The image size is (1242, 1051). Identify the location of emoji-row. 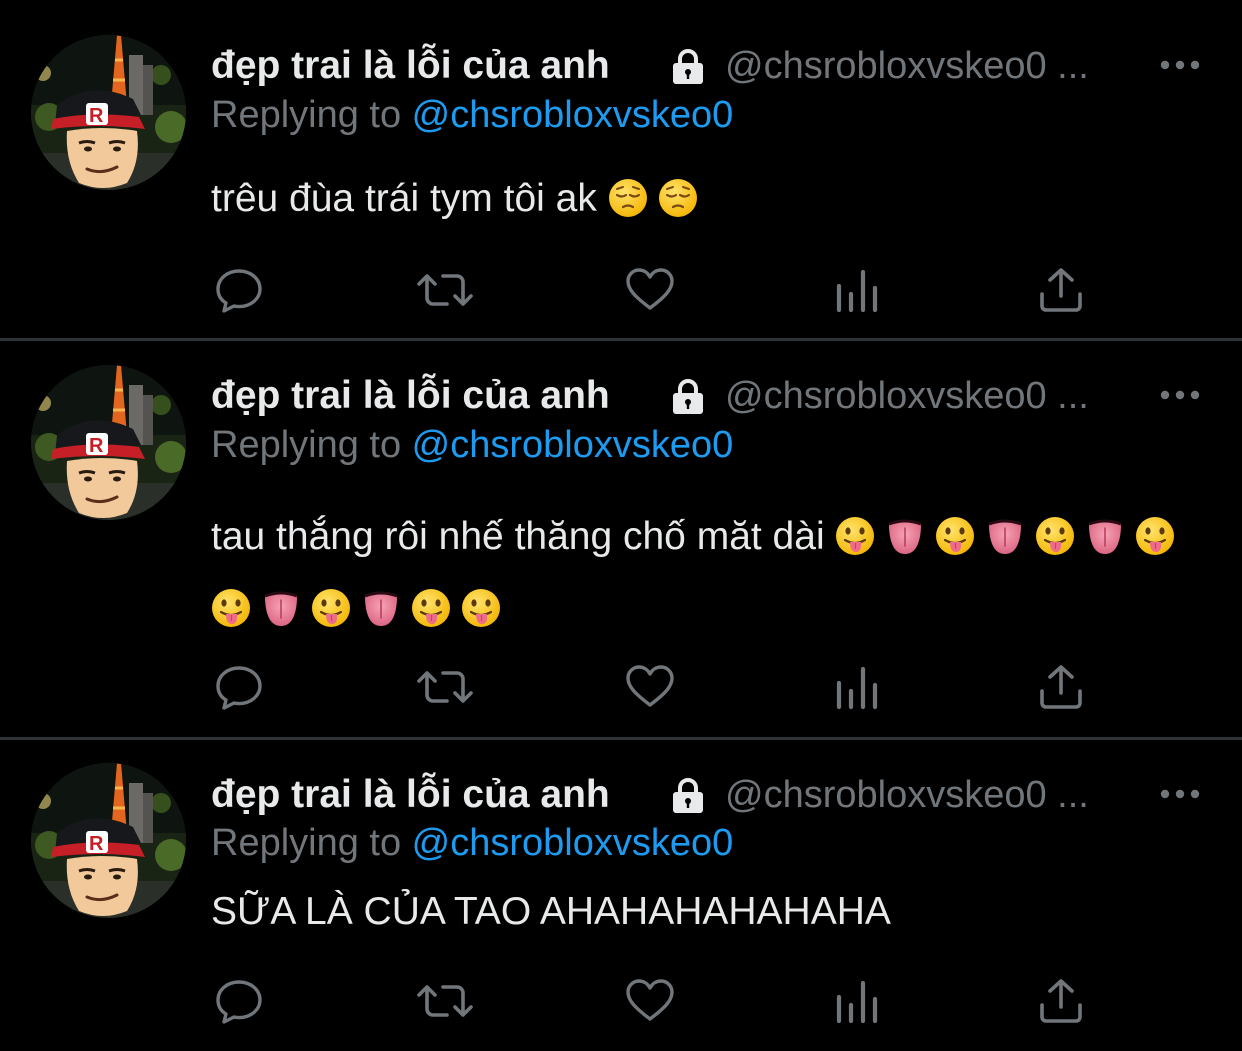
(658, 198).